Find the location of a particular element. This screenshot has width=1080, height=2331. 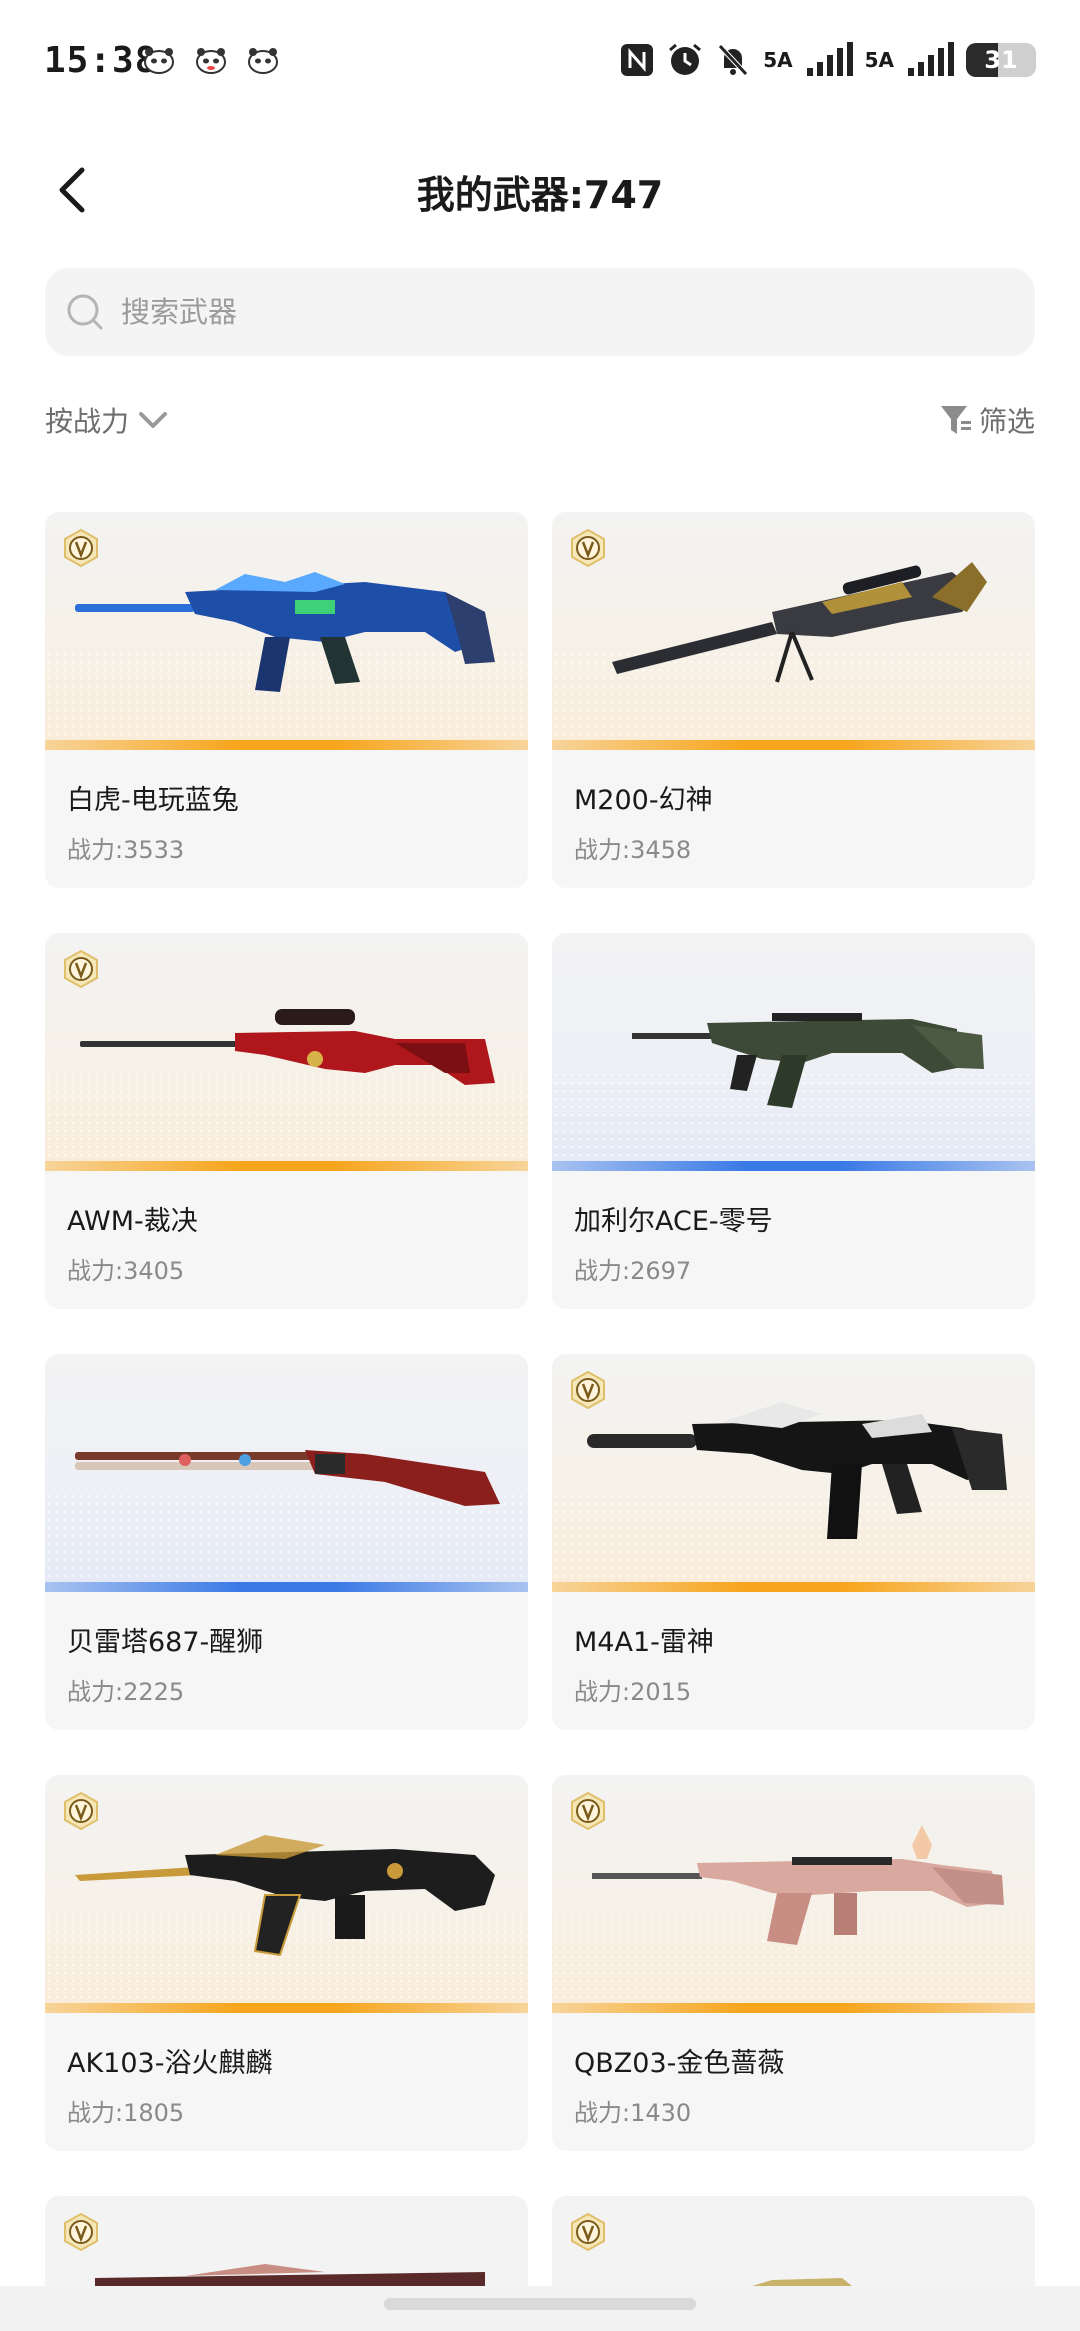

weapon-name: M200-幻神 is located at coordinates (643, 800).